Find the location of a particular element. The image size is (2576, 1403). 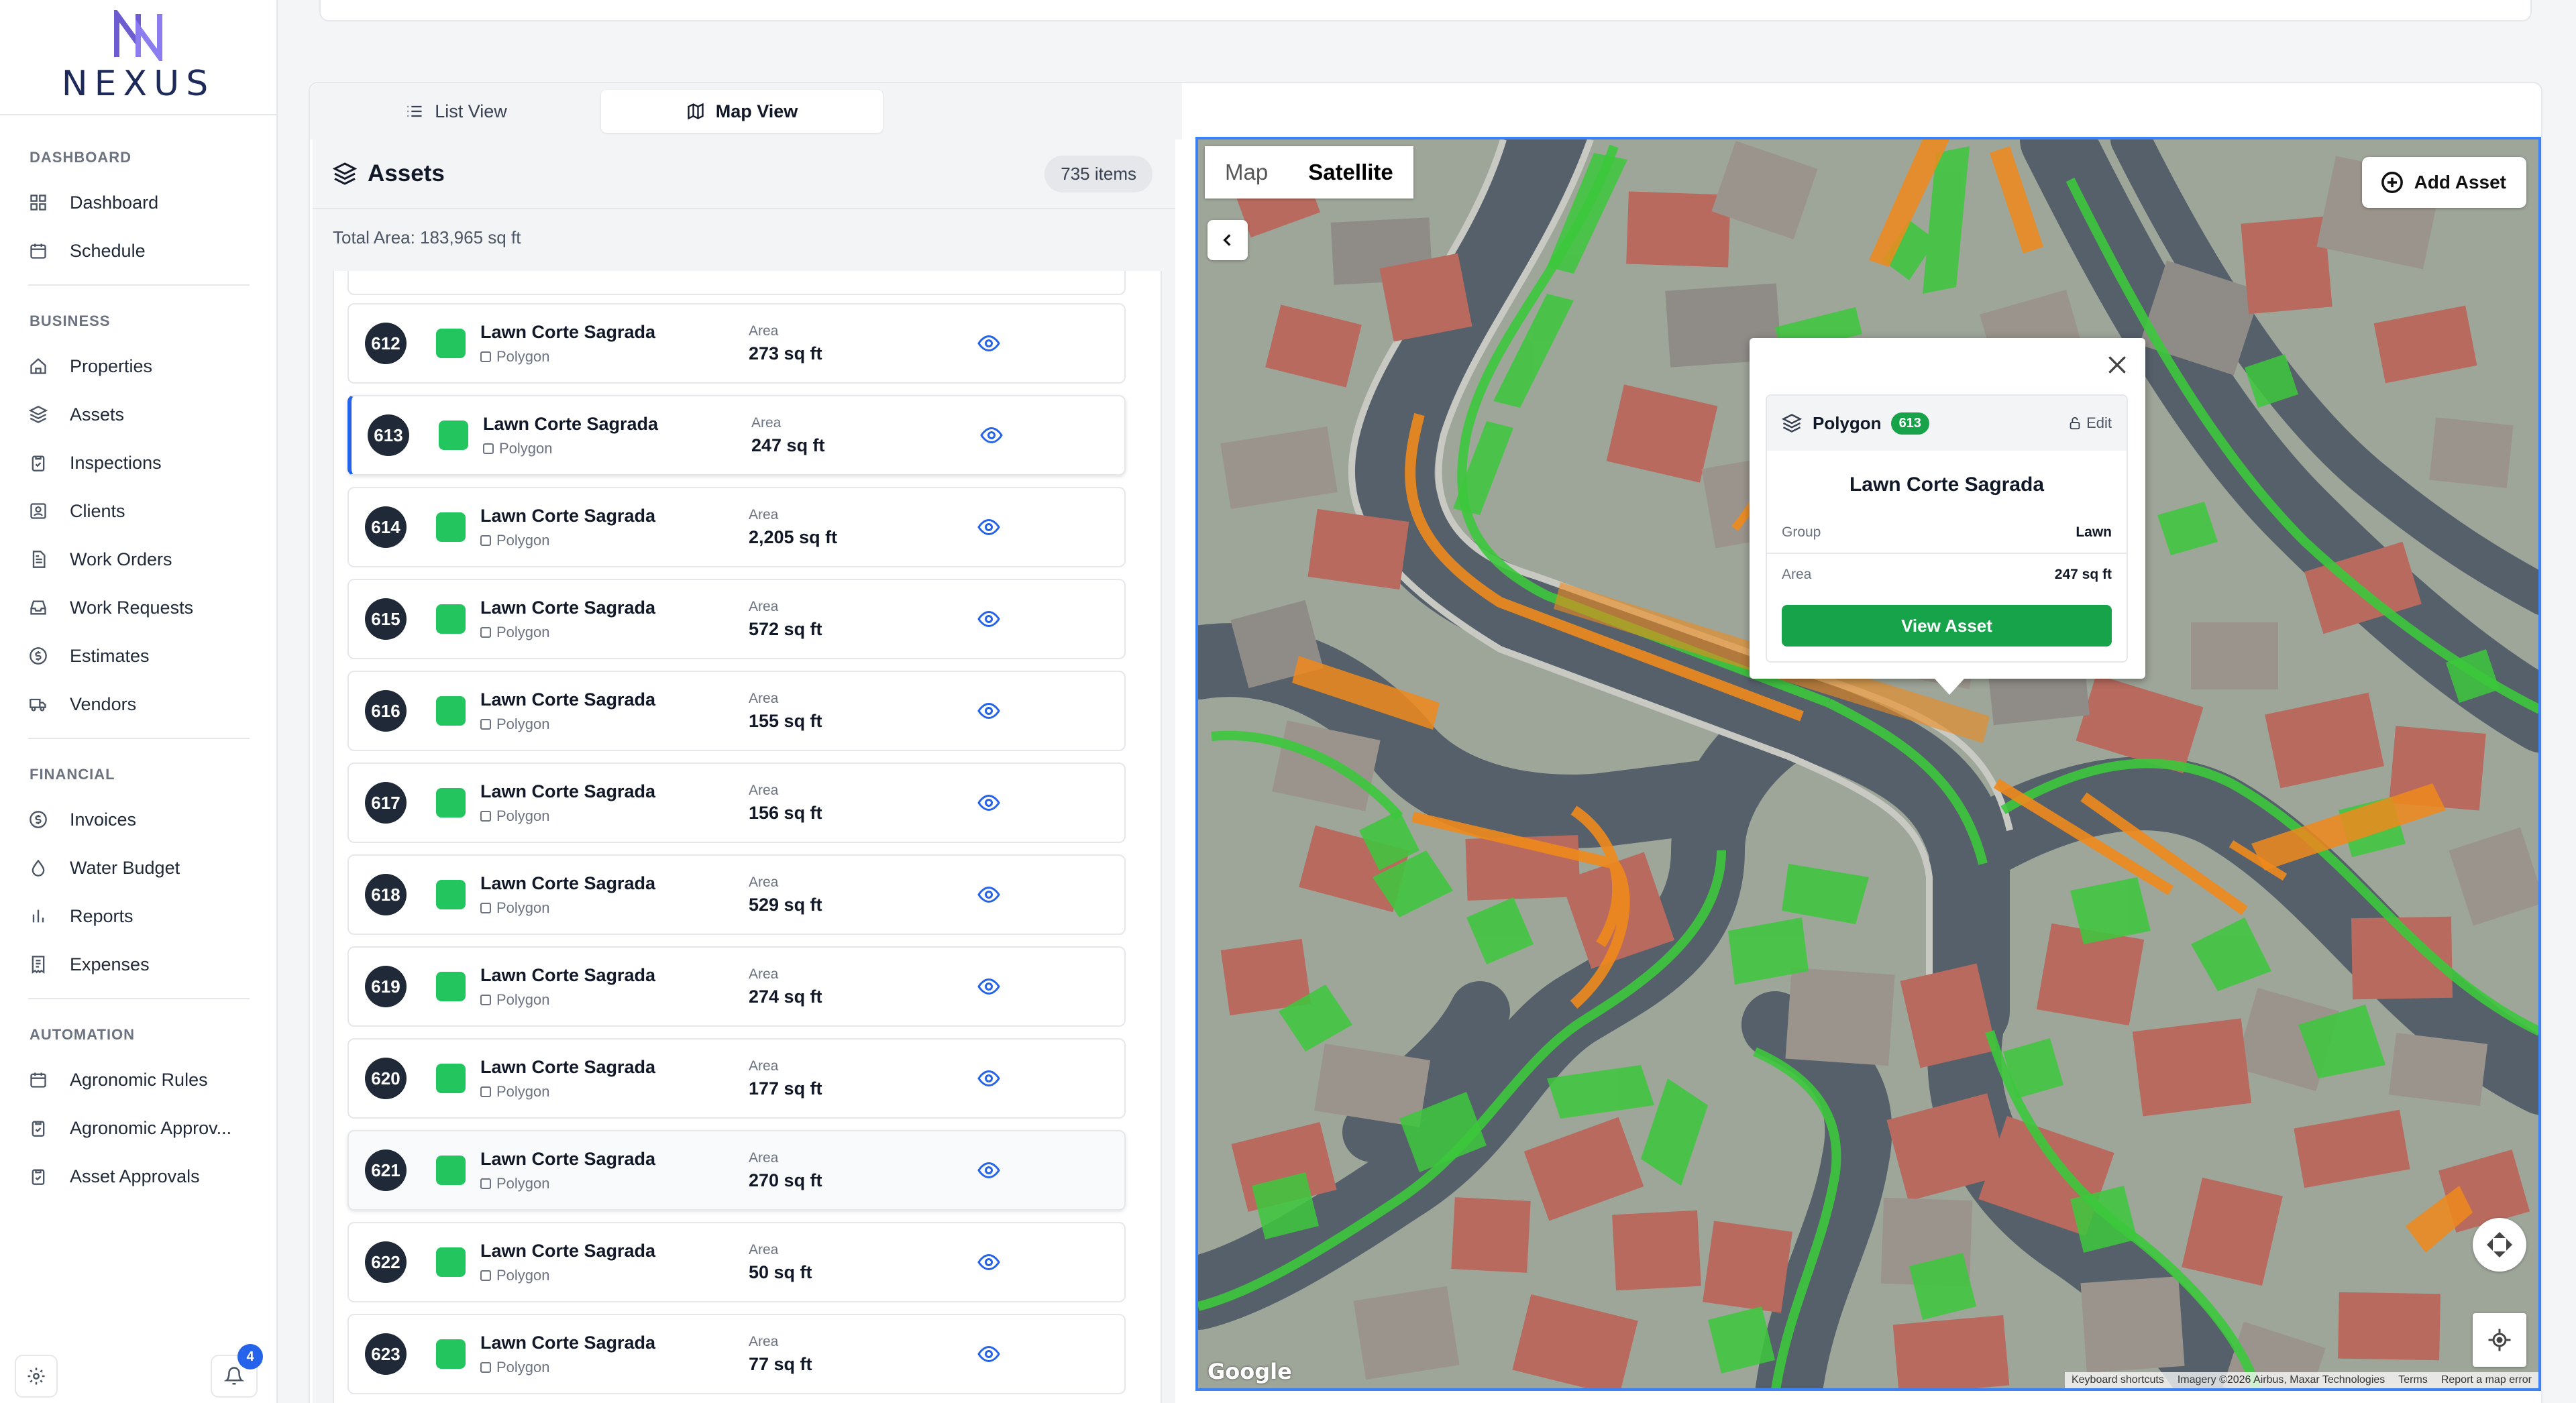

view-tabs: List View Map View is located at coordinates (746, 111).